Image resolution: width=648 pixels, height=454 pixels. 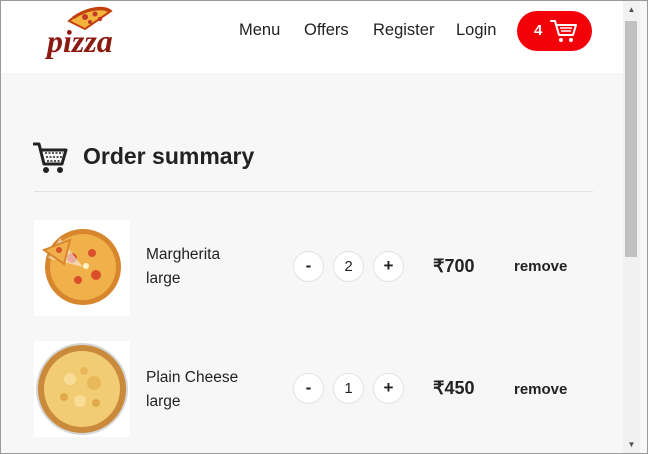 I want to click on nav-menu: Menu, so click(x=259, y=30).